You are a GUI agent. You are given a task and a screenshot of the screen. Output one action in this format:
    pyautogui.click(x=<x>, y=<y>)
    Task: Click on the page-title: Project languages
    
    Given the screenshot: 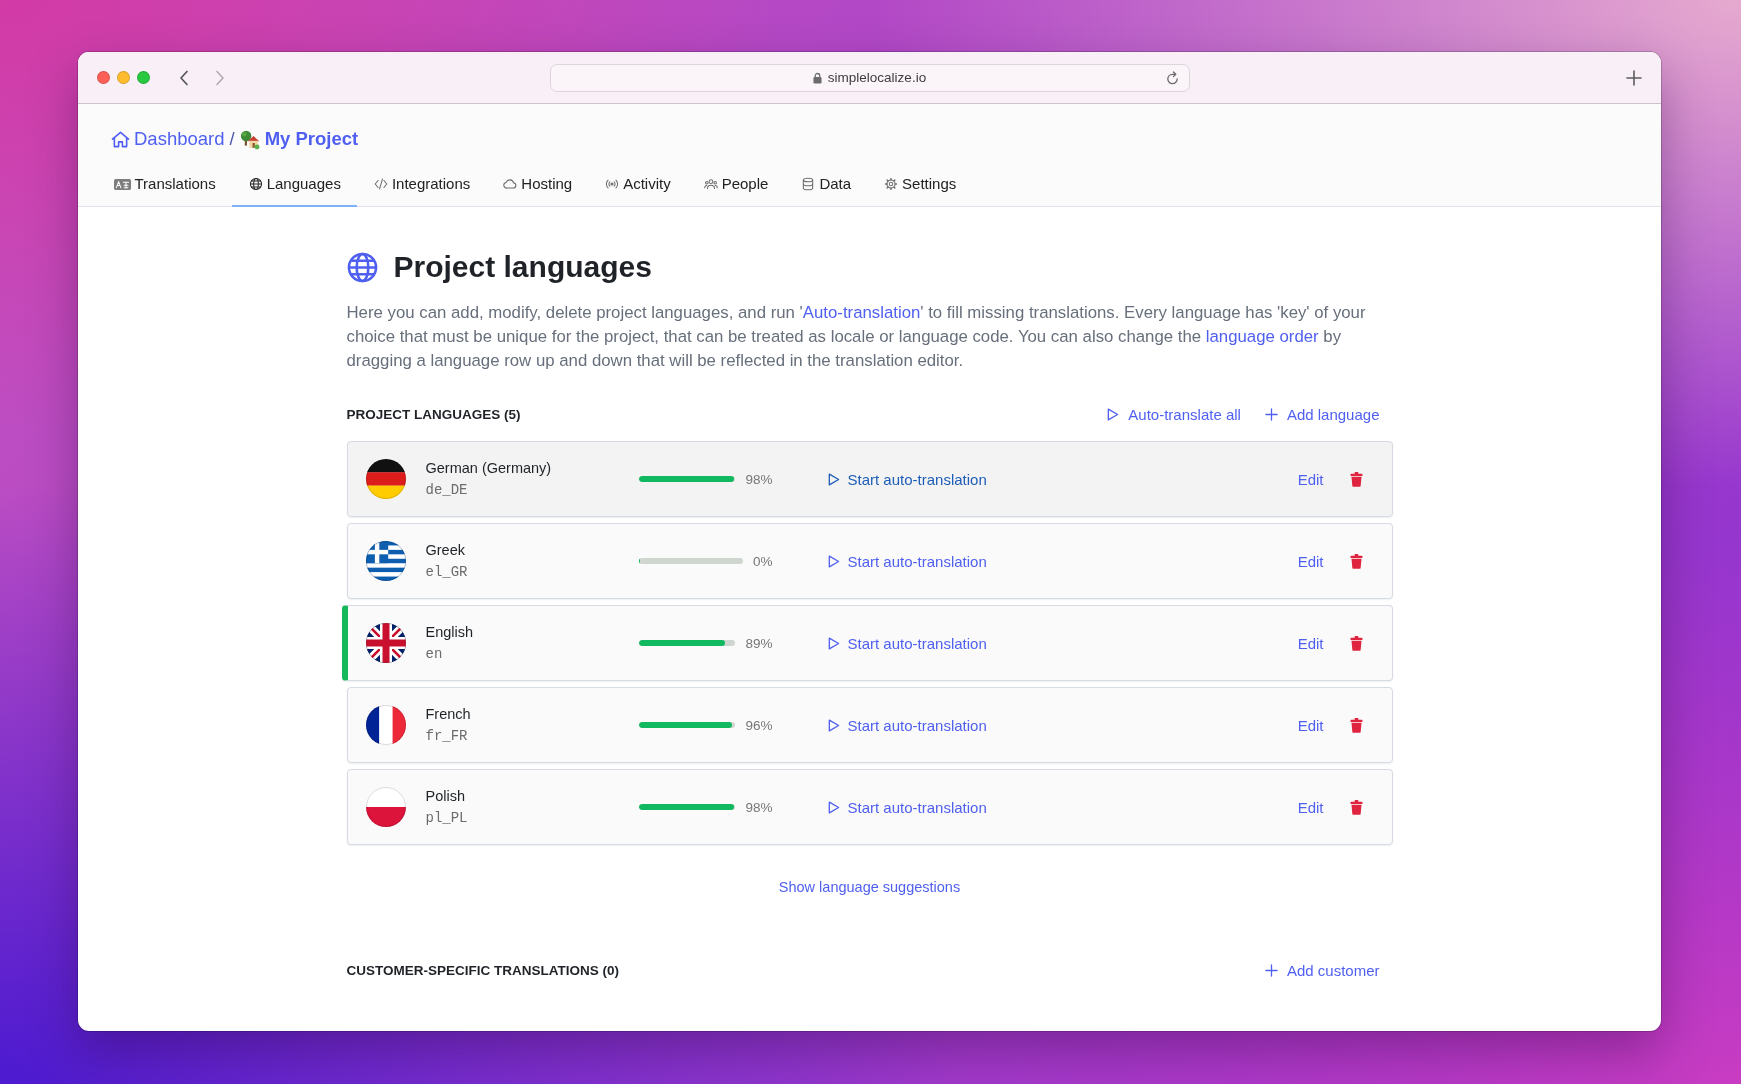 What is the action you would take?
    pyautogui.click(x=522, y=267)
    